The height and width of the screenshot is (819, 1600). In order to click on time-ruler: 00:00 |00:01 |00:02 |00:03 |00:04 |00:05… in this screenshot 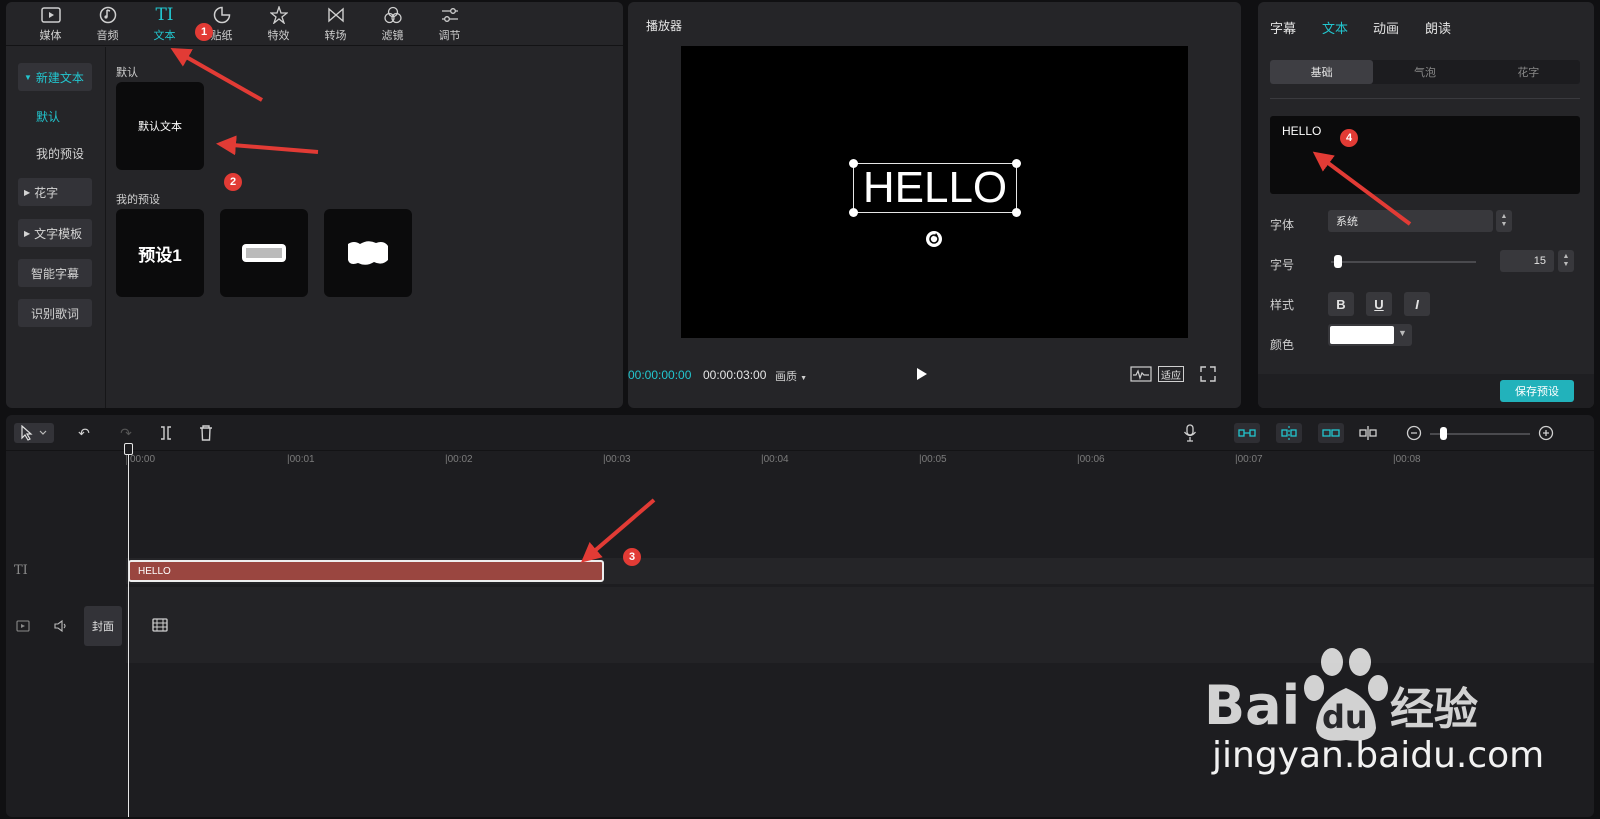, I will do `click(860, 461)`.